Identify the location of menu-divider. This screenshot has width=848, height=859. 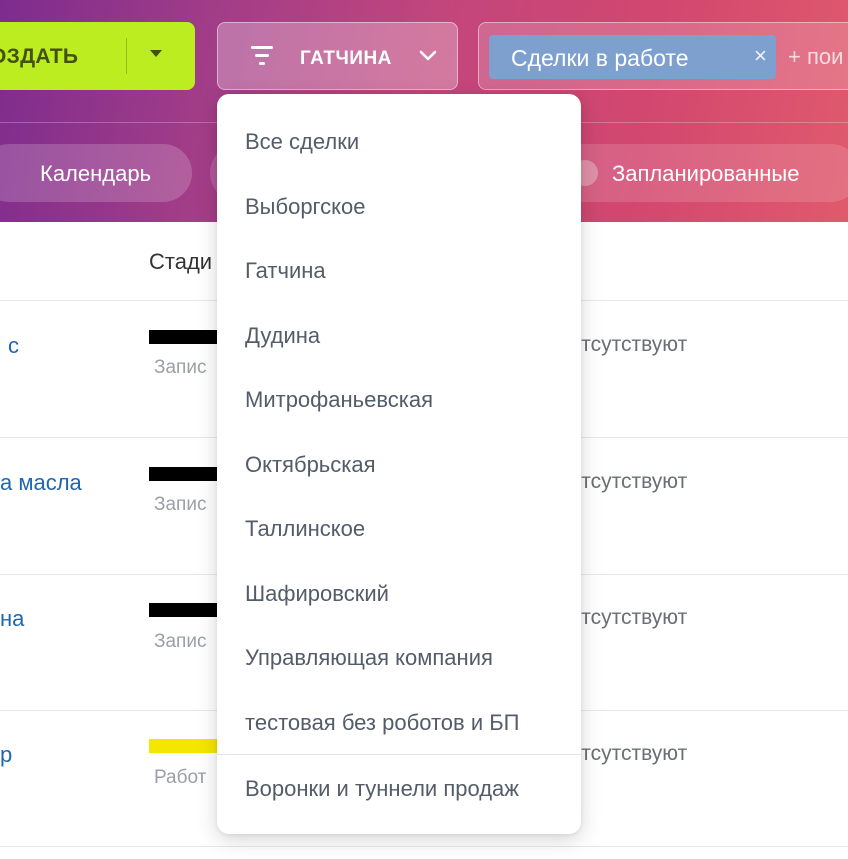
(399, 754).